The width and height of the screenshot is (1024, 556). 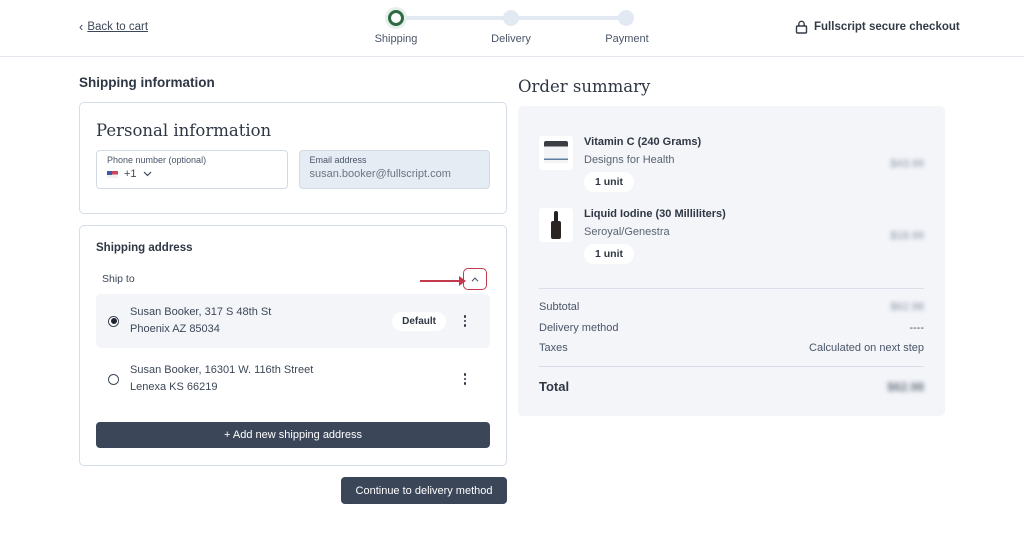 What do you see at coordinates (905, 386) in the screenshot?
I see `total-value: $62.98` at bounding box center [905, 386].